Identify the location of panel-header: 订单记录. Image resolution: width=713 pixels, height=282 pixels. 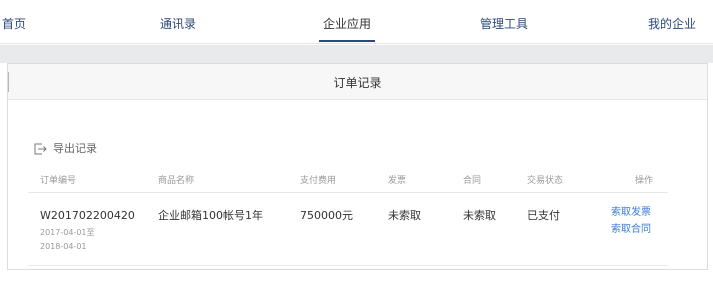
(357, 82).